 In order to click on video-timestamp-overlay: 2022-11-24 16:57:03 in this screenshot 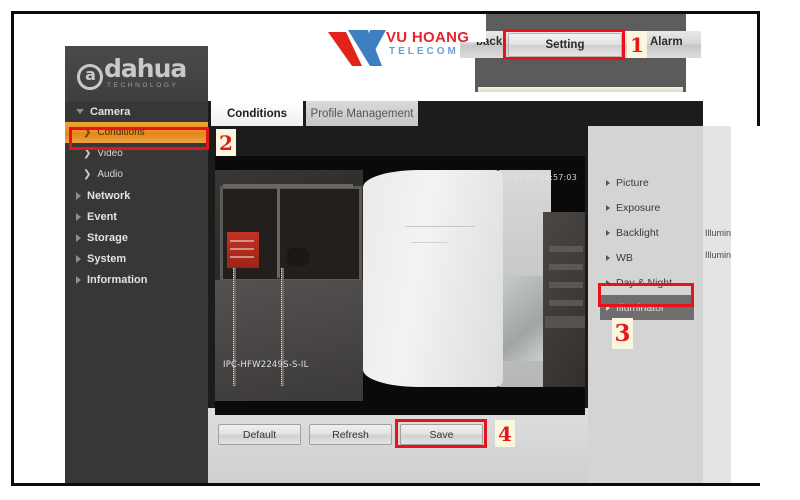, I will do `click(532, 177)`.